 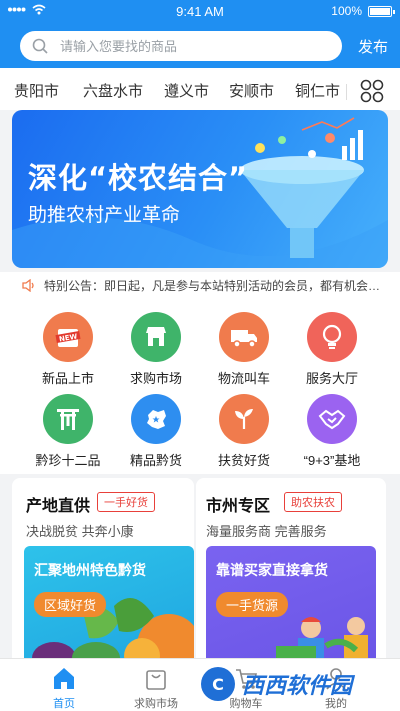 I want to click on city-divider, so click(x=346, y=92).